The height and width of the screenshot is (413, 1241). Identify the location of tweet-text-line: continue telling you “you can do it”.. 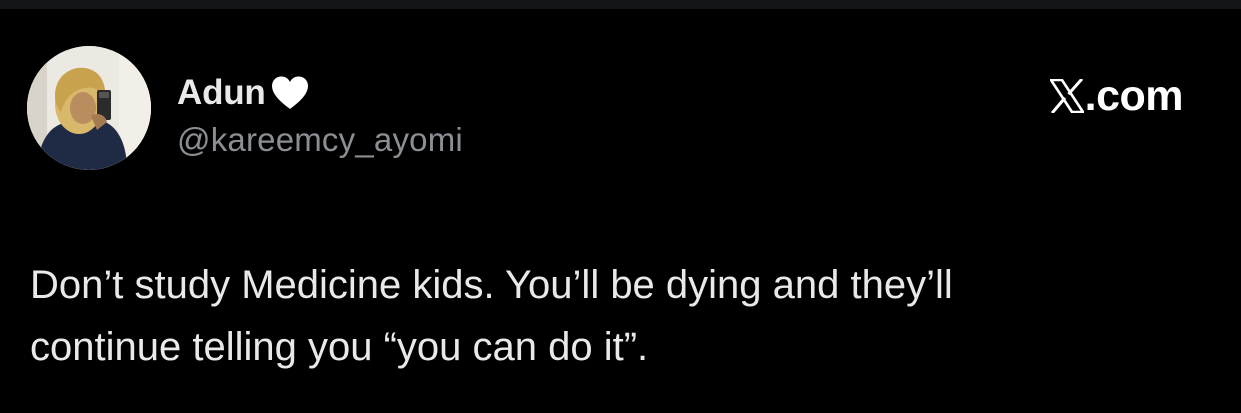
(339, 347).